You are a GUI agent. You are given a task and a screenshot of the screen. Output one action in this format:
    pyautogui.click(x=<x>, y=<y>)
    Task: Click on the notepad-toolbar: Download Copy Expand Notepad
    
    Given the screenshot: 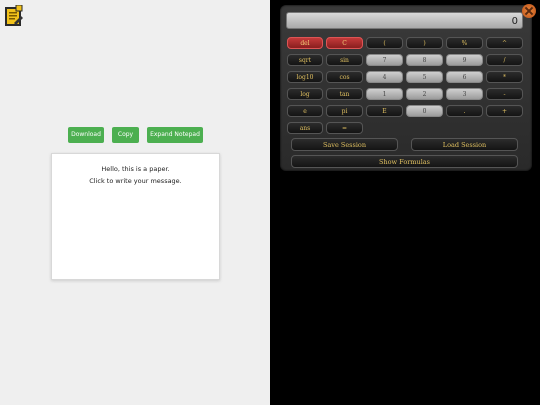 What is the action you would take?
    pyautogui.click(x=135, y=135)
    